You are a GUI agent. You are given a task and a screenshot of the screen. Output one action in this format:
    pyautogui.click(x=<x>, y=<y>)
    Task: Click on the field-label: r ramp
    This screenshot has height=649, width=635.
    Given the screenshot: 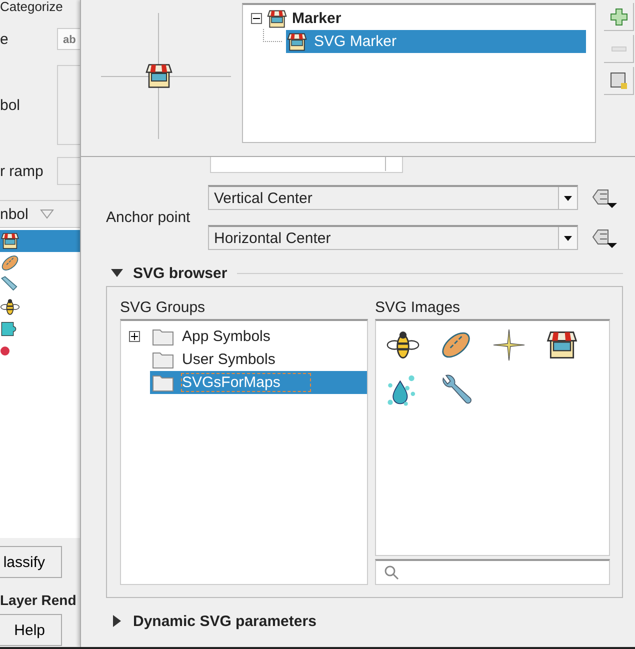 What is the action you would take?
    pyautogui.click(x=22, y=171)
    